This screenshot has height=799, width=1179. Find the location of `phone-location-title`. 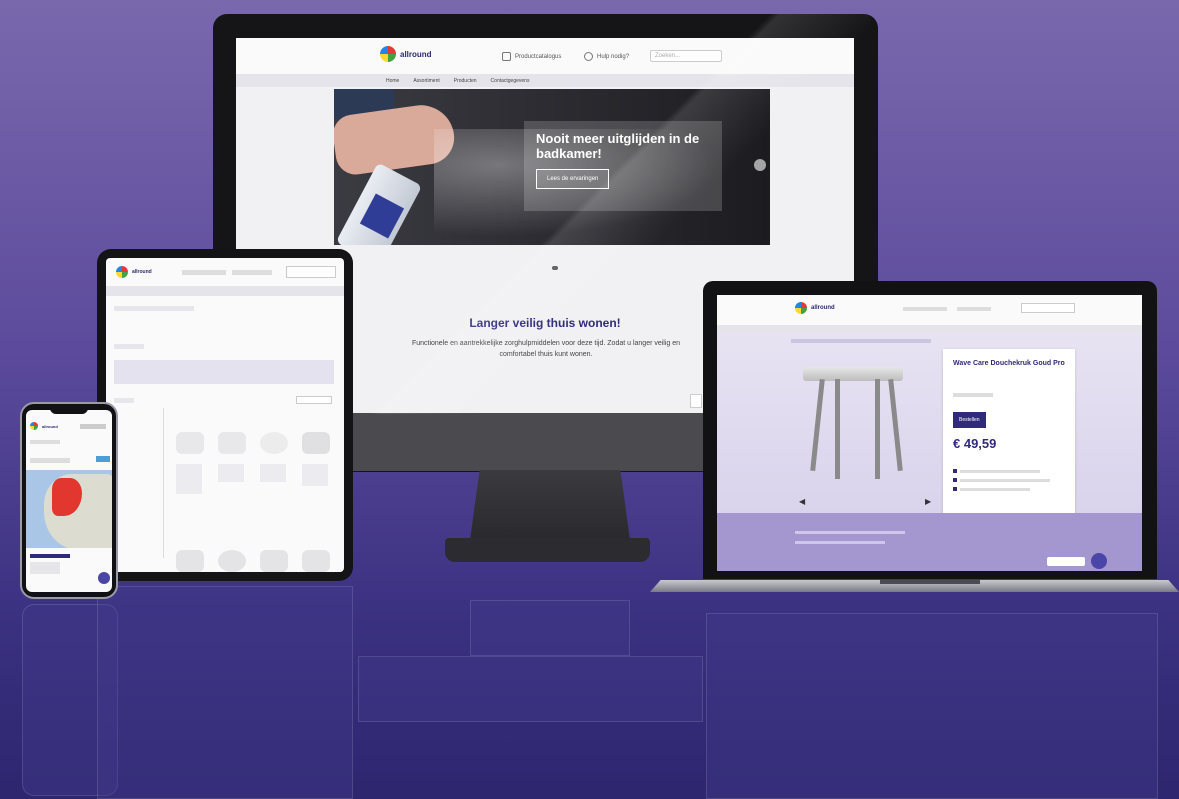

phone-location-title is located at coordinates (50, 556).